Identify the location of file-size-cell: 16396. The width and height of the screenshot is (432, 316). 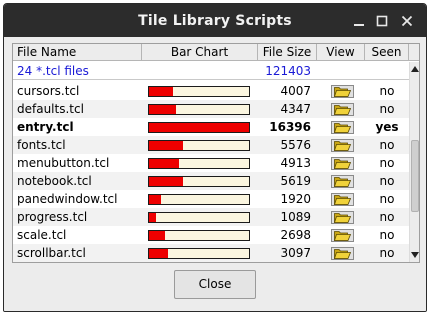
(290, 127).